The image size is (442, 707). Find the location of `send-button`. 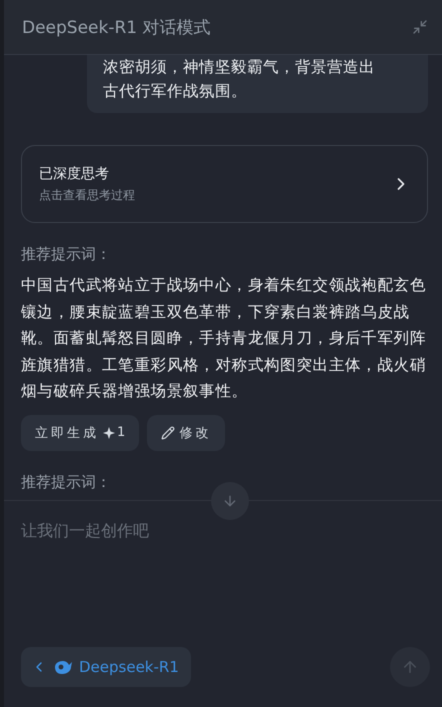

send-button is located at coordinates (410, 667).